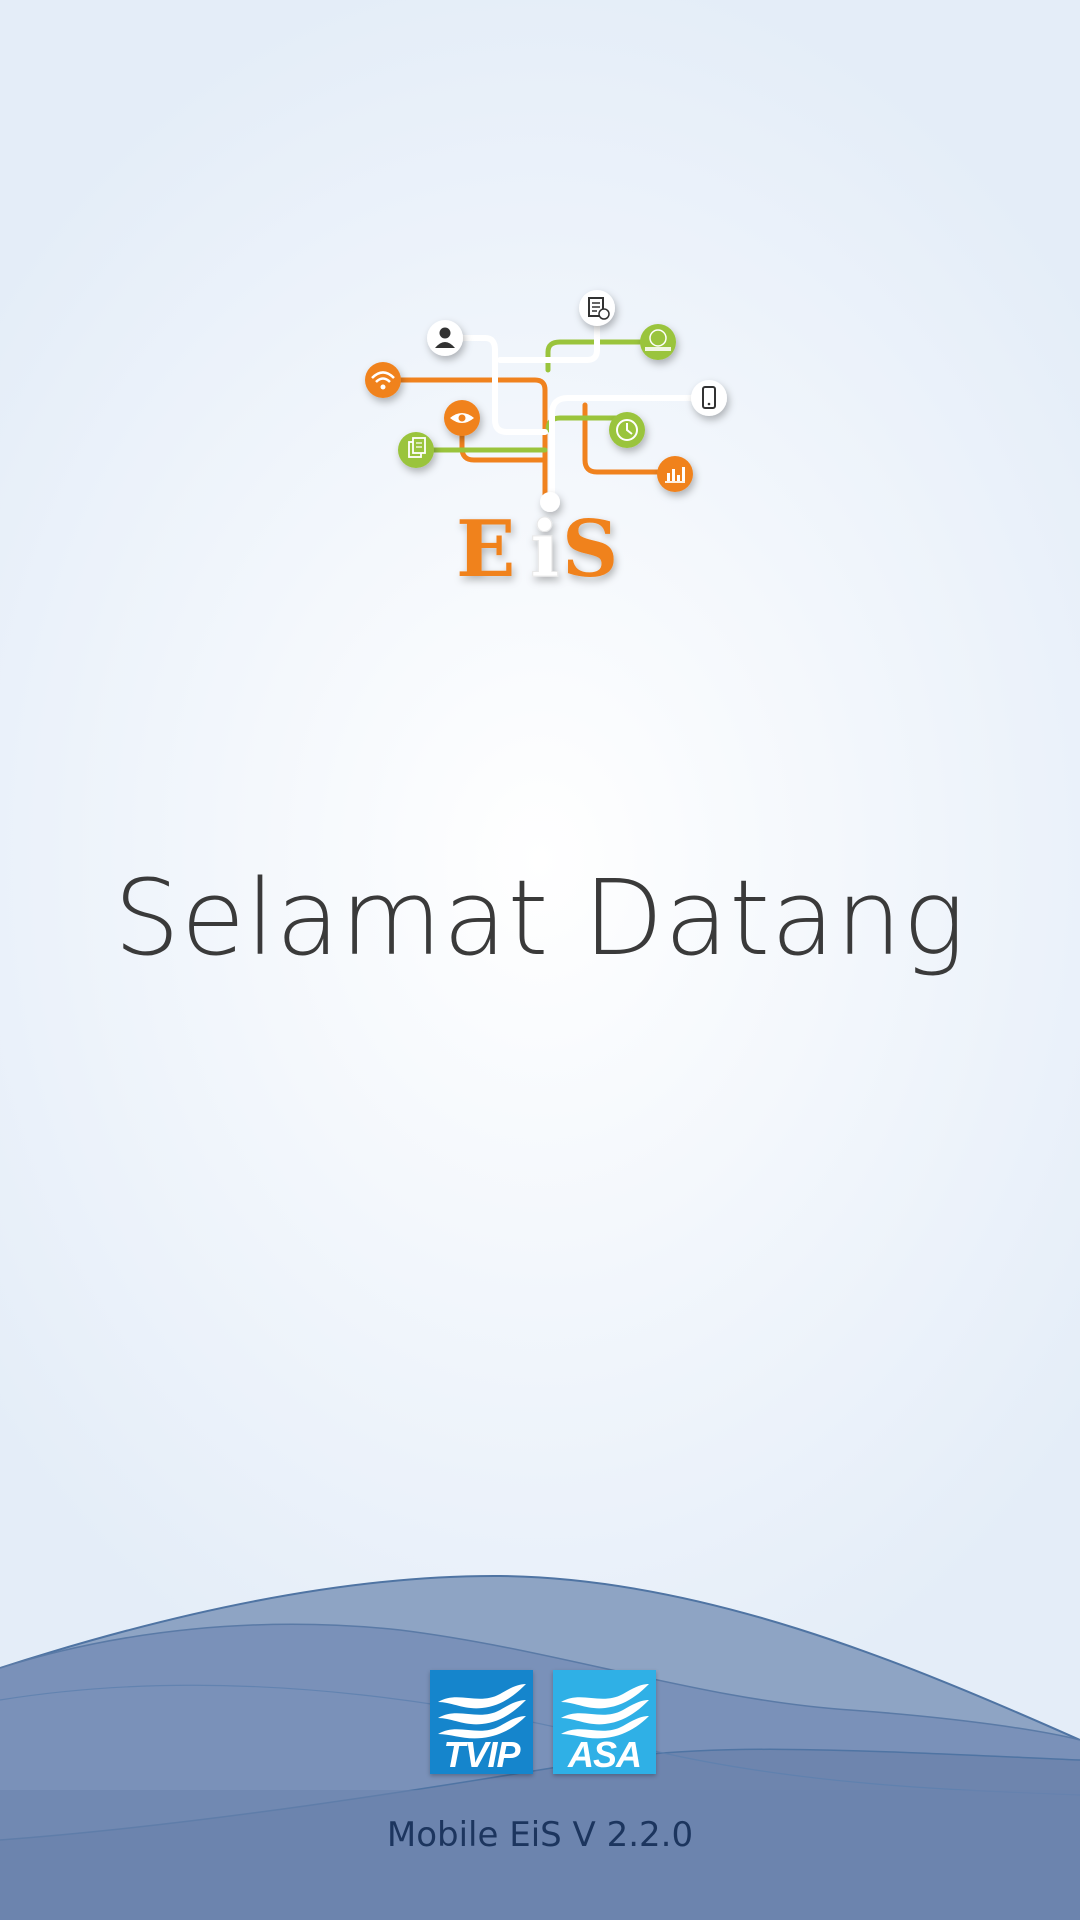  What do you see at coordinates (481, 1722) in the screenshot?
I see `tvip-logo: TVIP` at bounding box center [481, 1722].